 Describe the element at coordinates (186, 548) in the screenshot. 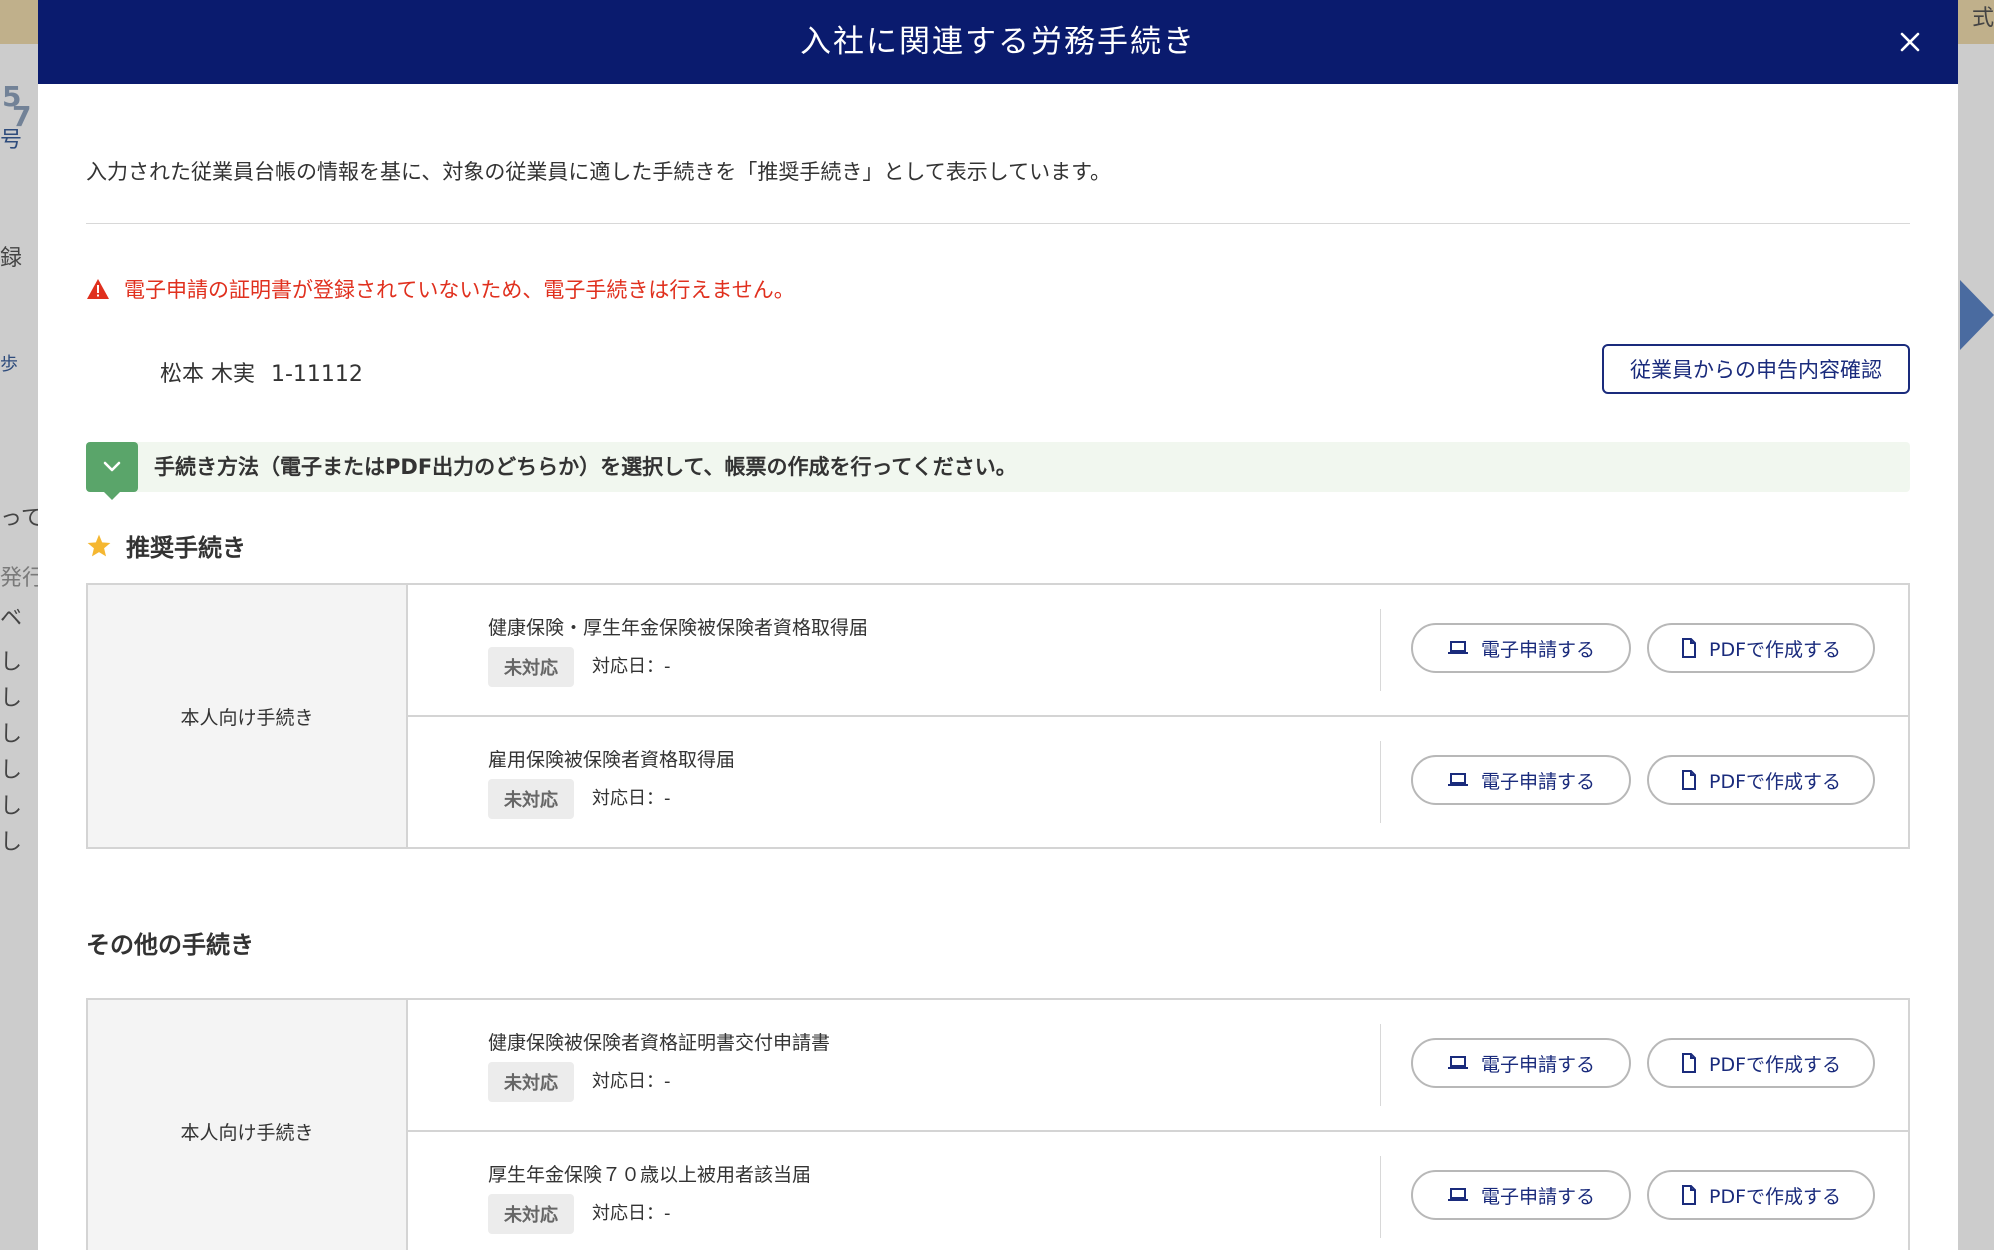

I see `recommended-title-text: 推奨手続き` at that location.